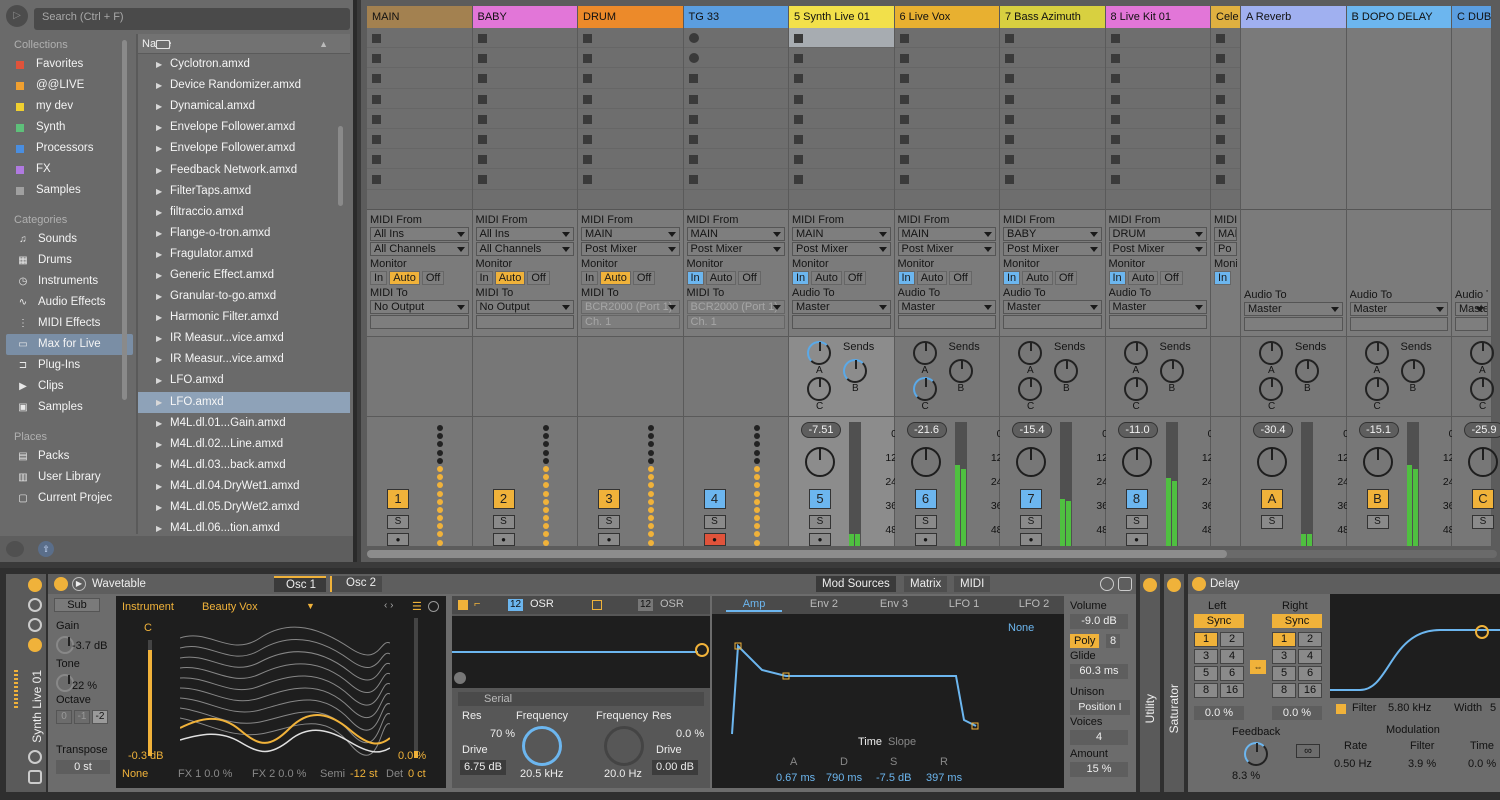 Image resolution: width=1500 pixels, height=800 pixels. I want to click on file-item: ▶ M4L.dl.05.DryWet2.amxd, so click(244, 279).